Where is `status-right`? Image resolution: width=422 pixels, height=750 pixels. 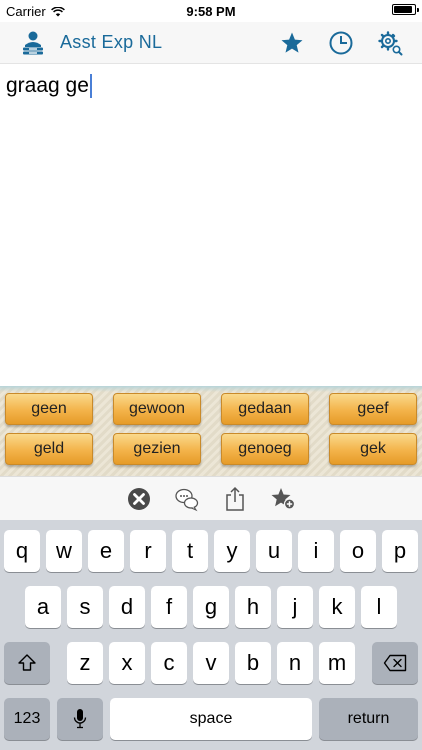 status-right is located at coordinates (405, 9).